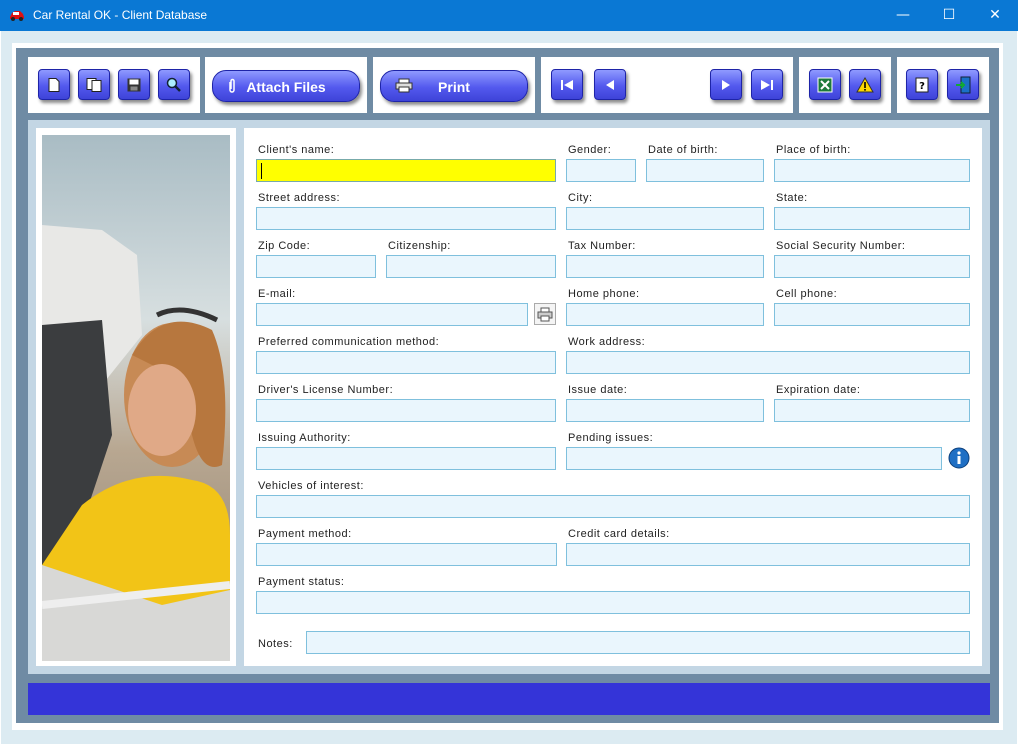  Describe the element at coordinates (136, 398) in the screenshot. I see `client-photo` at that location.